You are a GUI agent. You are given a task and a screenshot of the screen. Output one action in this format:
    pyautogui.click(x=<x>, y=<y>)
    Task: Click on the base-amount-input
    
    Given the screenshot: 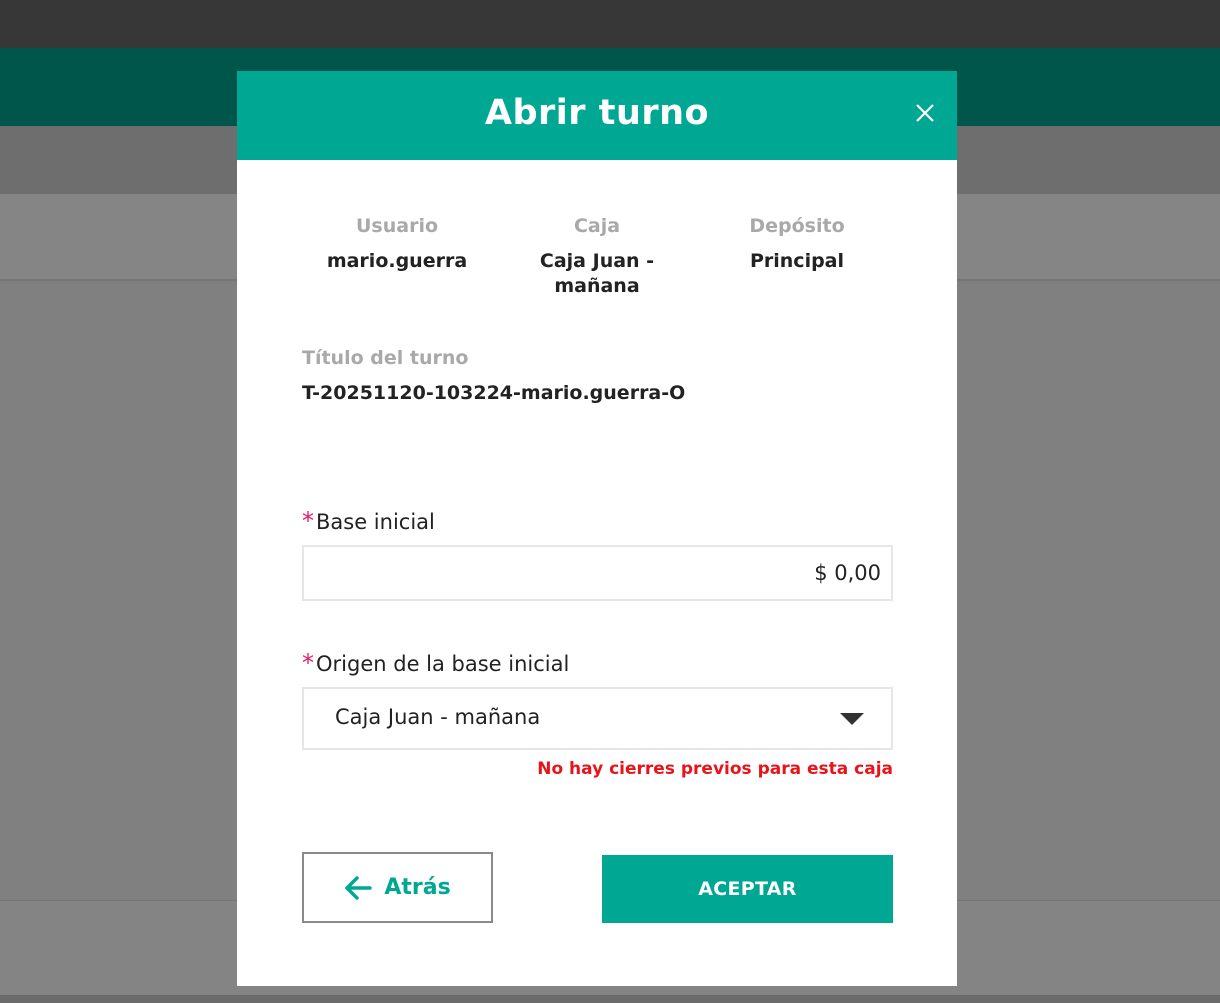 What is the action you would take?
    pyautogui.click(x=597, y=573)
    